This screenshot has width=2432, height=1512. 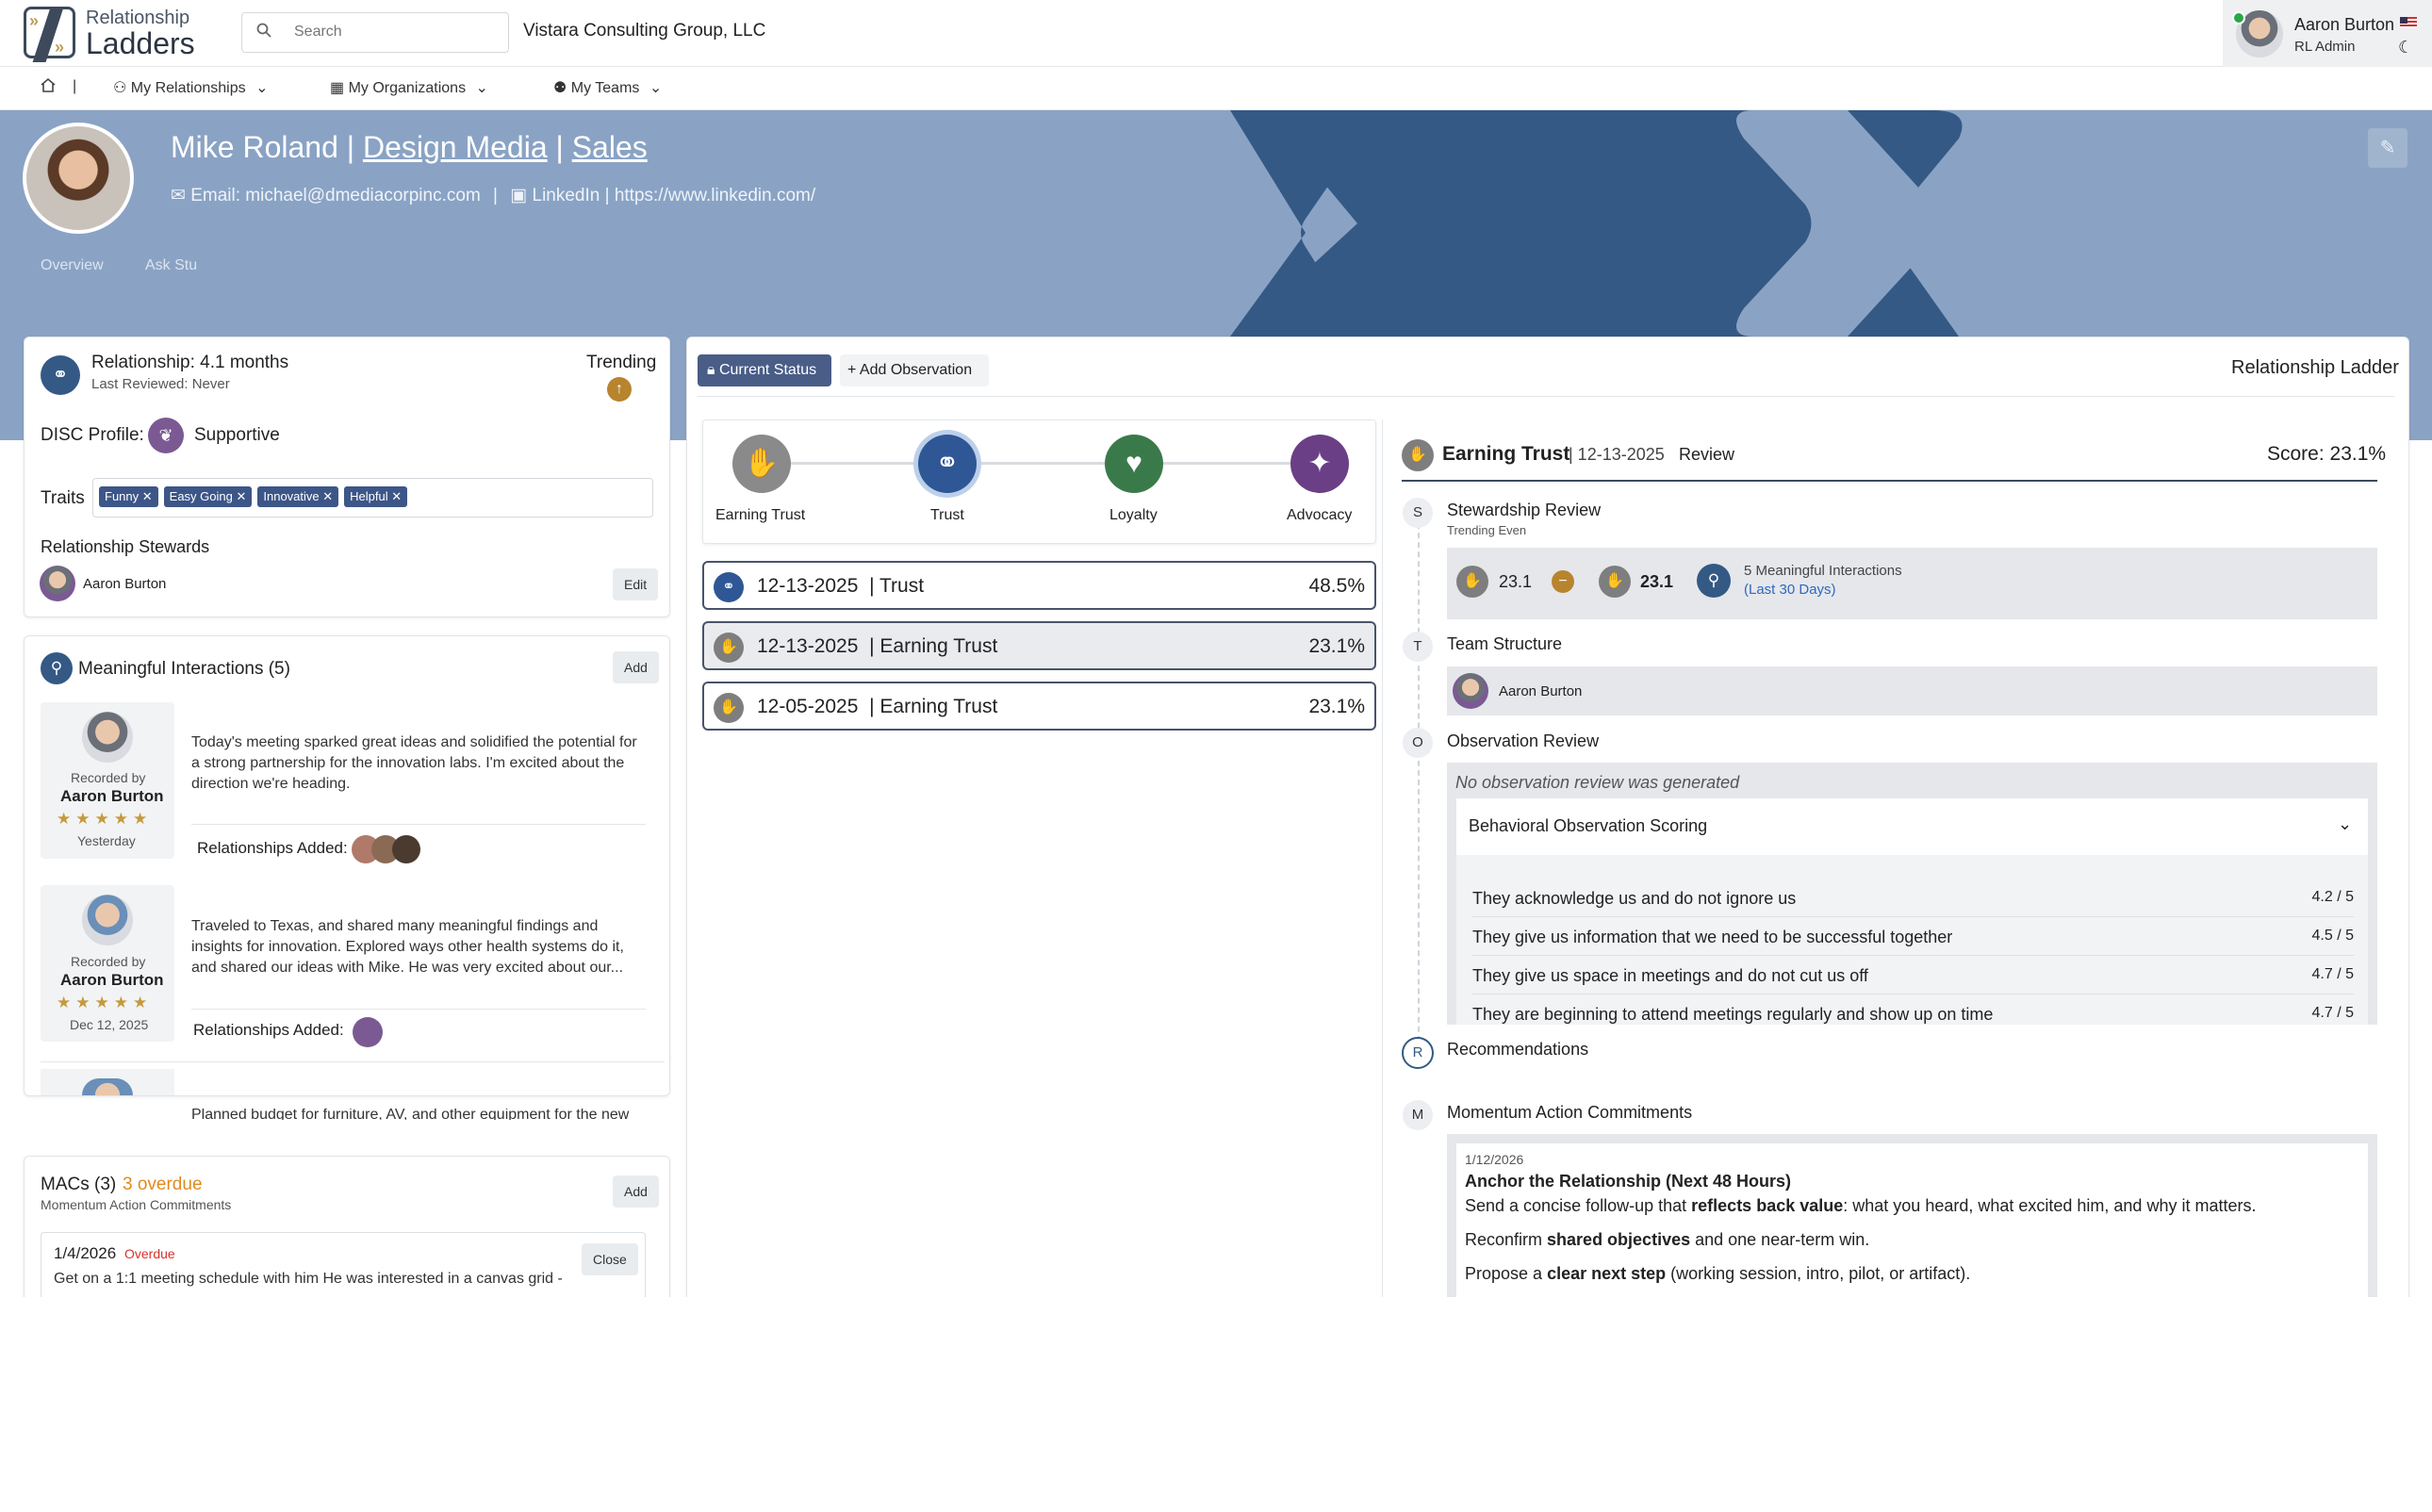 I want to click on nav-my-teams-label: My Teams, so click(x=605, y=88).